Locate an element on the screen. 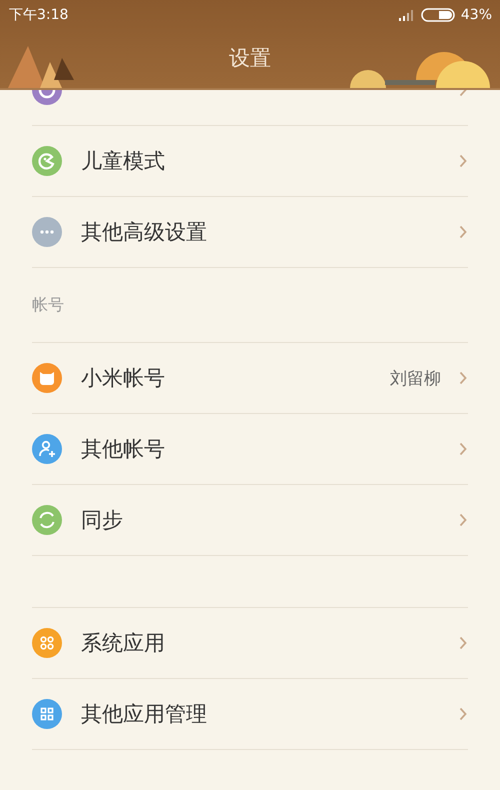 Image resolution: width=500 pixels, height=790 pixels. battery-icon is located at coordinates (437, 15).